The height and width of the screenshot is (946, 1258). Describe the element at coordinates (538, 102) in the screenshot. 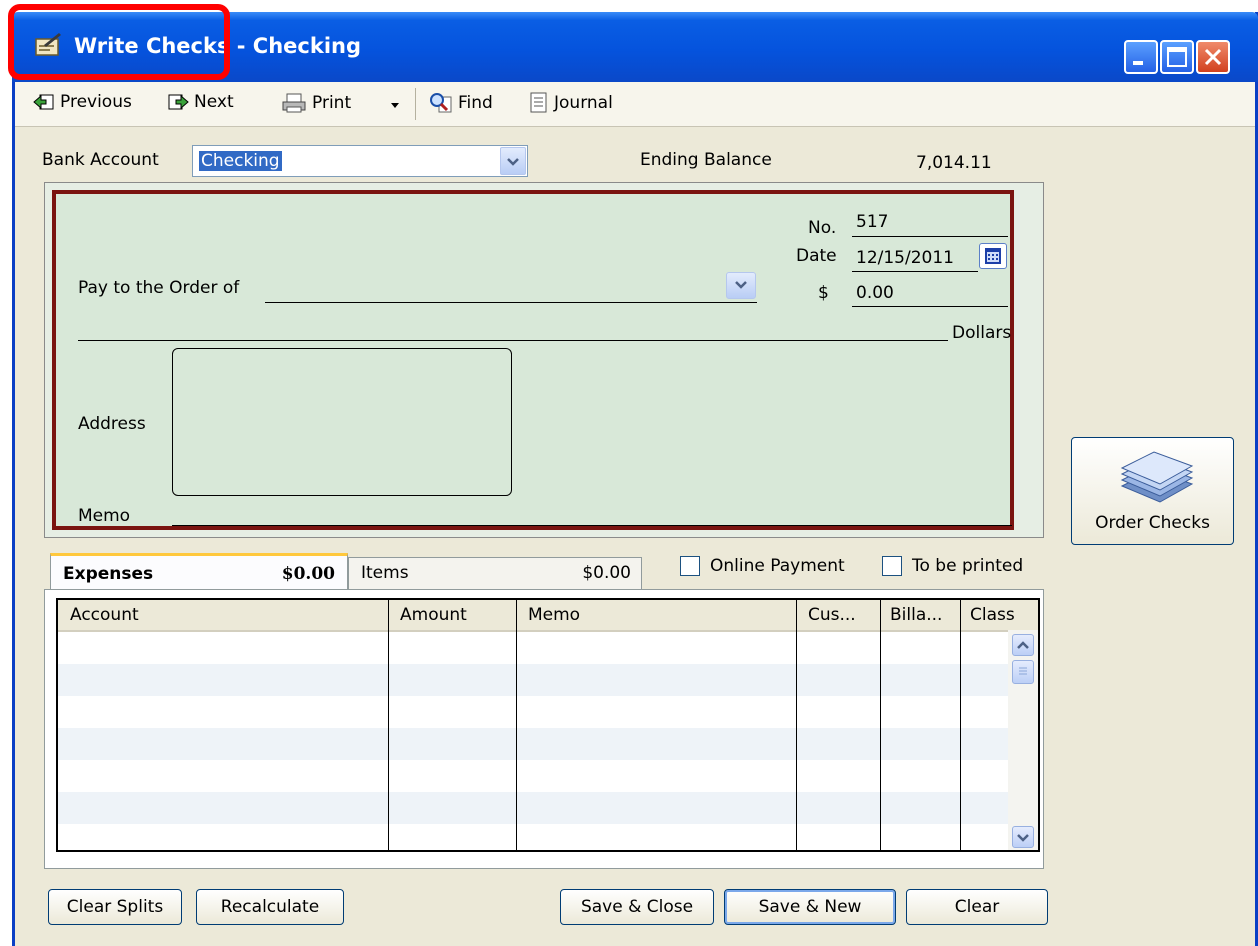

I see `journal-icon` at that location.